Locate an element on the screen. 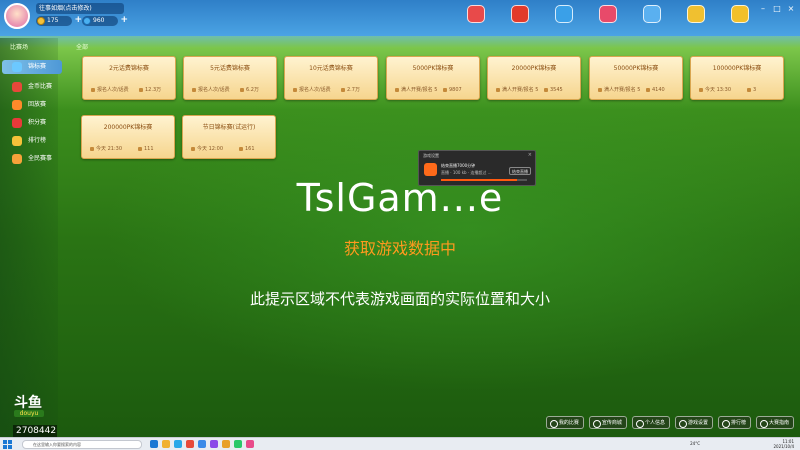 This screenshot has height=450, width=800. bottom-button: 游戏设置 is located at coordinates (693, 422).